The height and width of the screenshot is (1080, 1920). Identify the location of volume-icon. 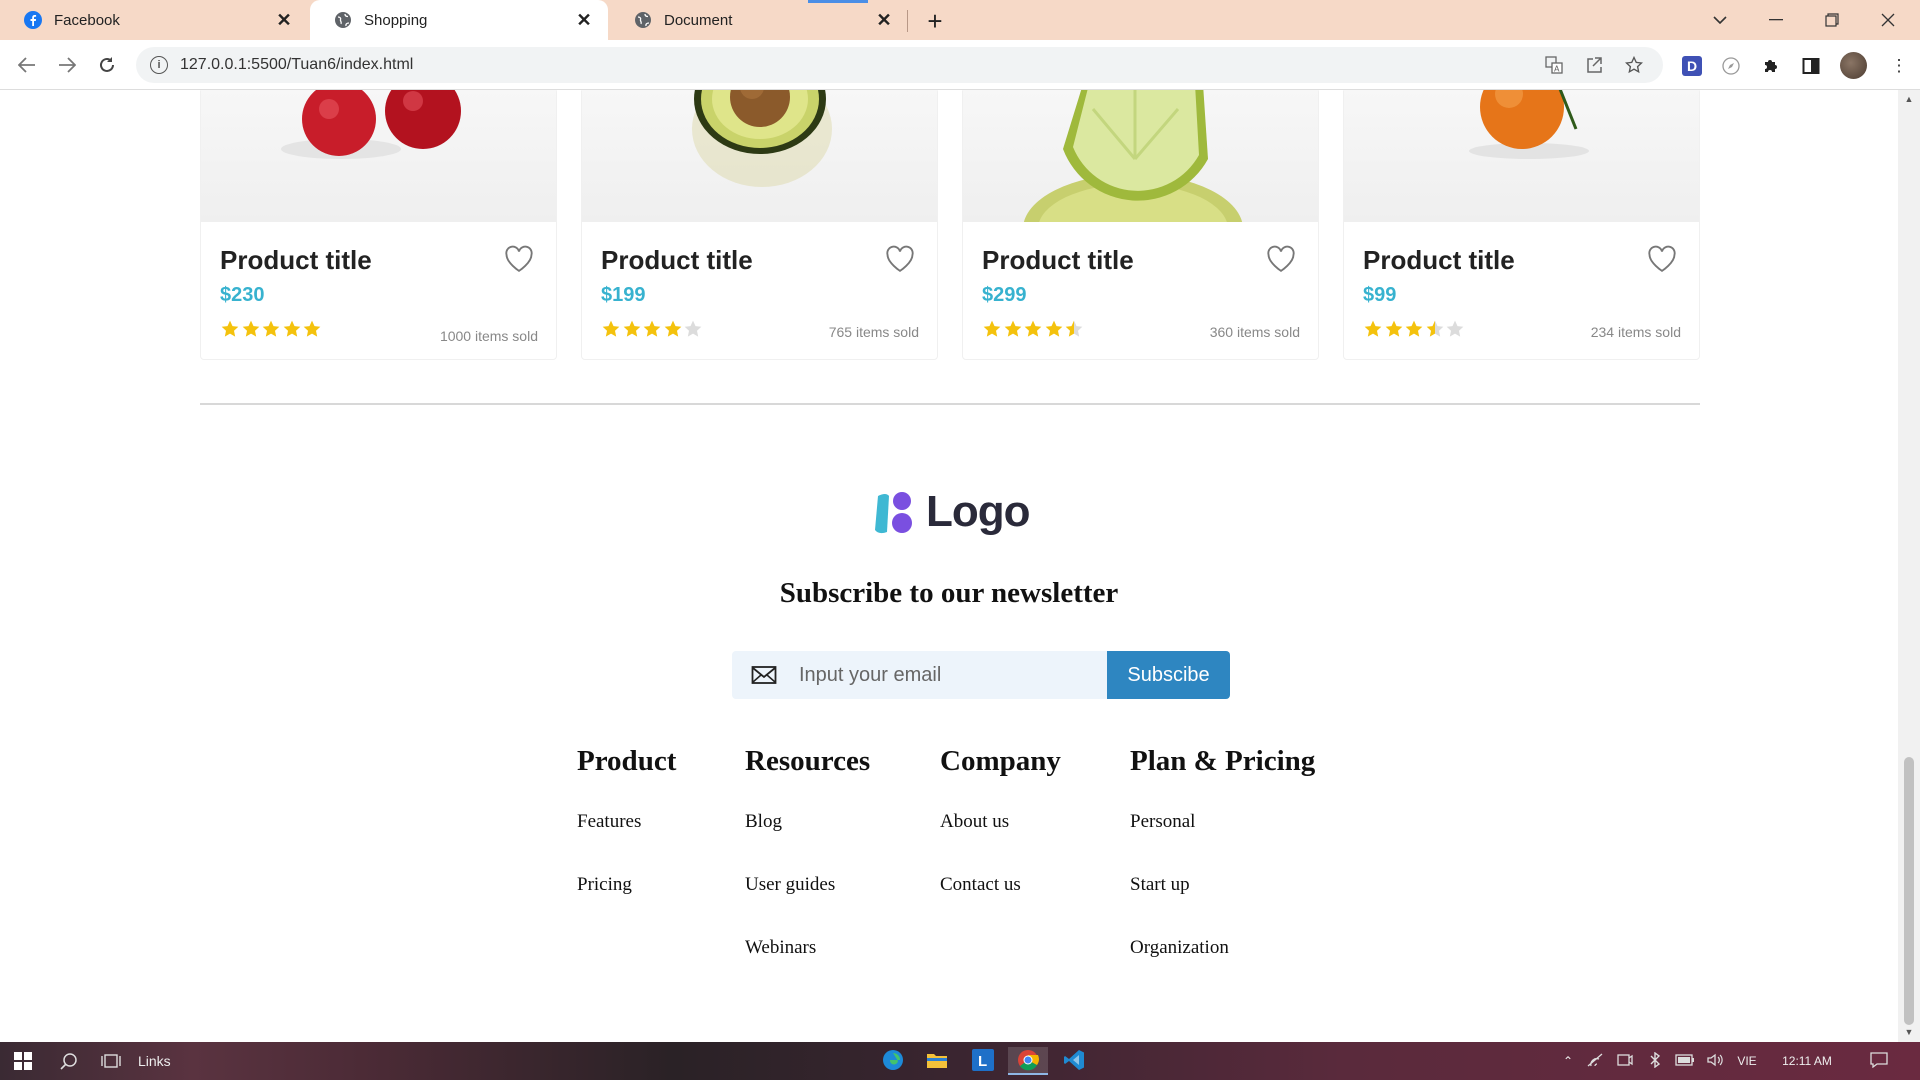
(1715, 1061).